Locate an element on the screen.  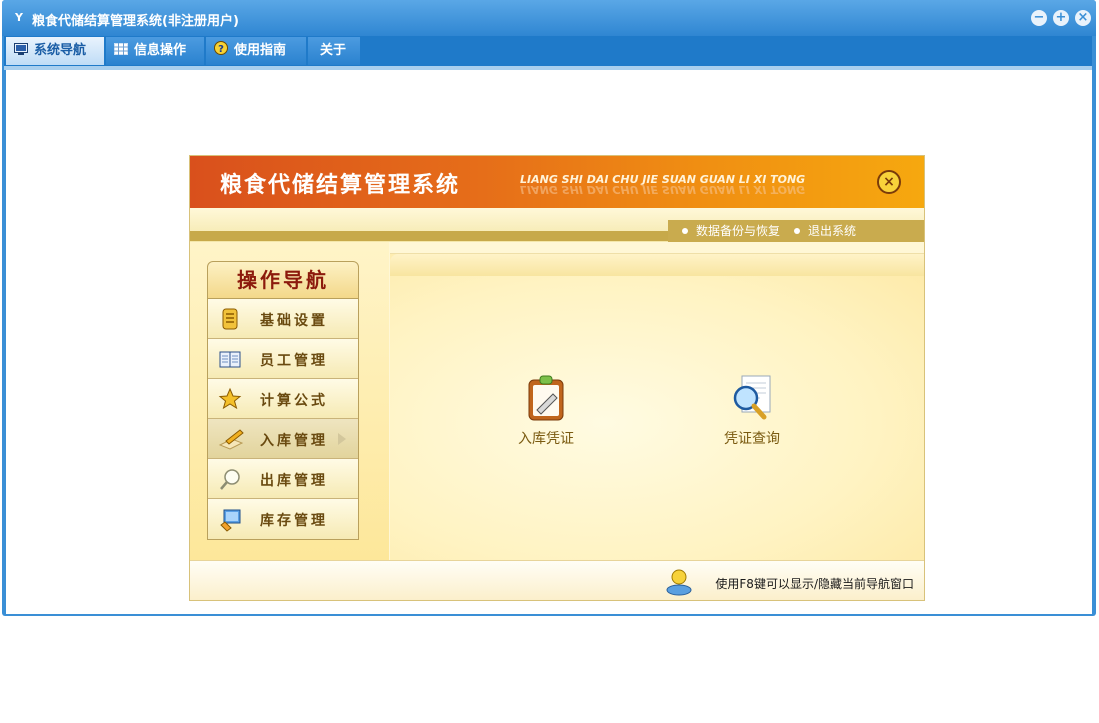
tab-info-operations: 信息操作 is located at coordinates (155, 51).